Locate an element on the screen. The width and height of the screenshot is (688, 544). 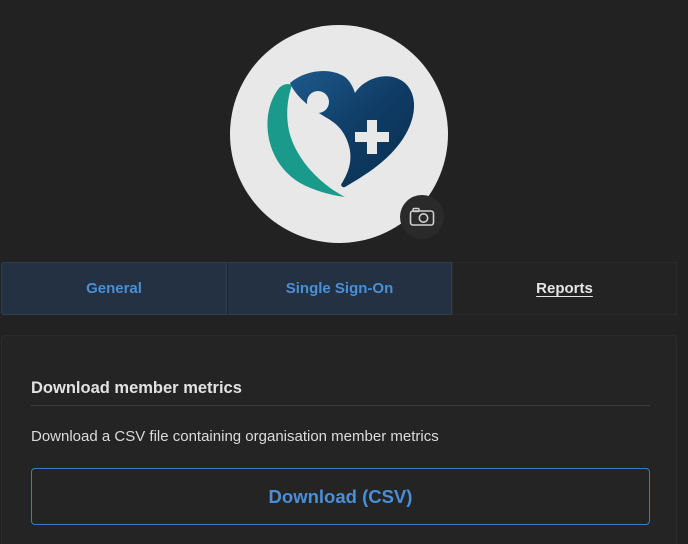
tab-general: General is located at coordinates (114, 288).